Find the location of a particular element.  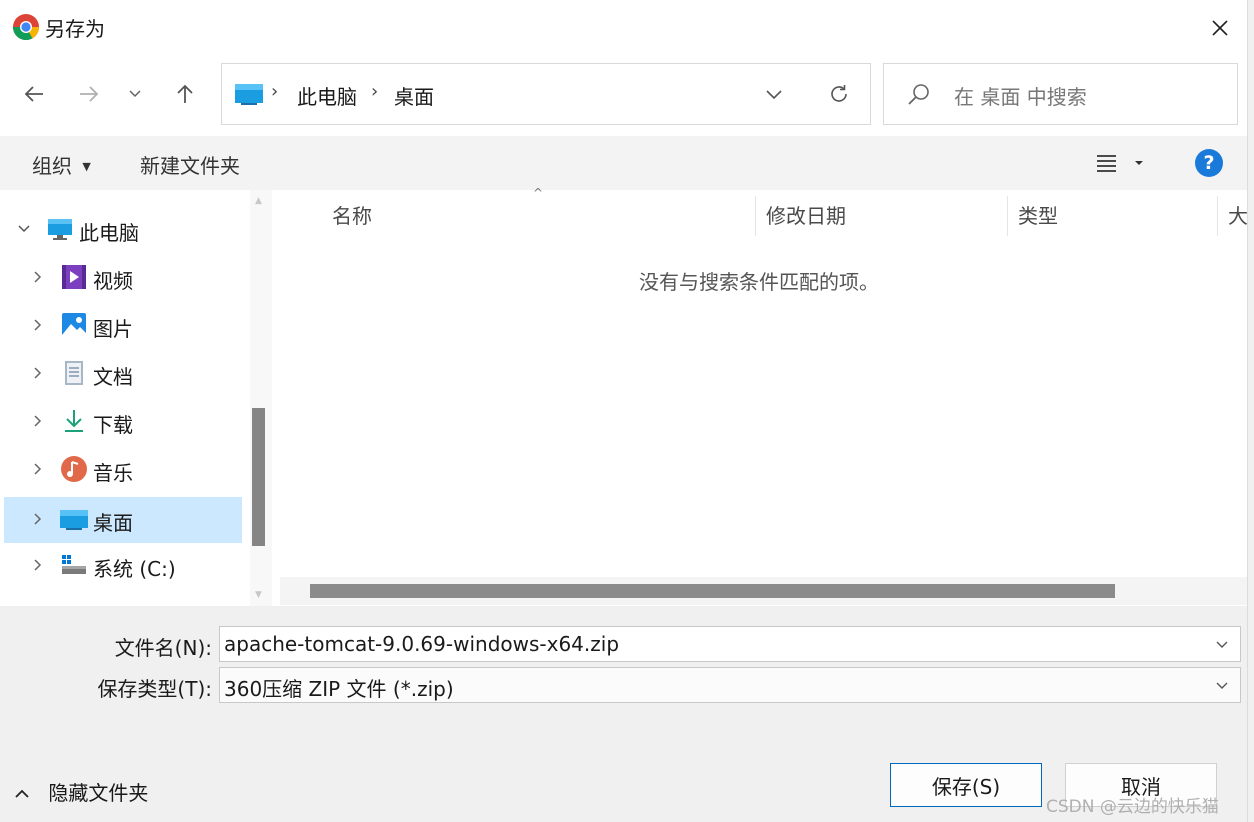

list-view-icon is located at coordinates (1120, 163).